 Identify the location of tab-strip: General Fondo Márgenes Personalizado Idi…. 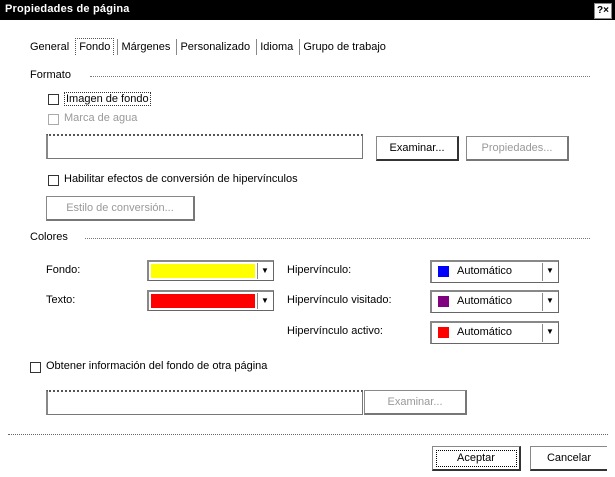
(208, 48).